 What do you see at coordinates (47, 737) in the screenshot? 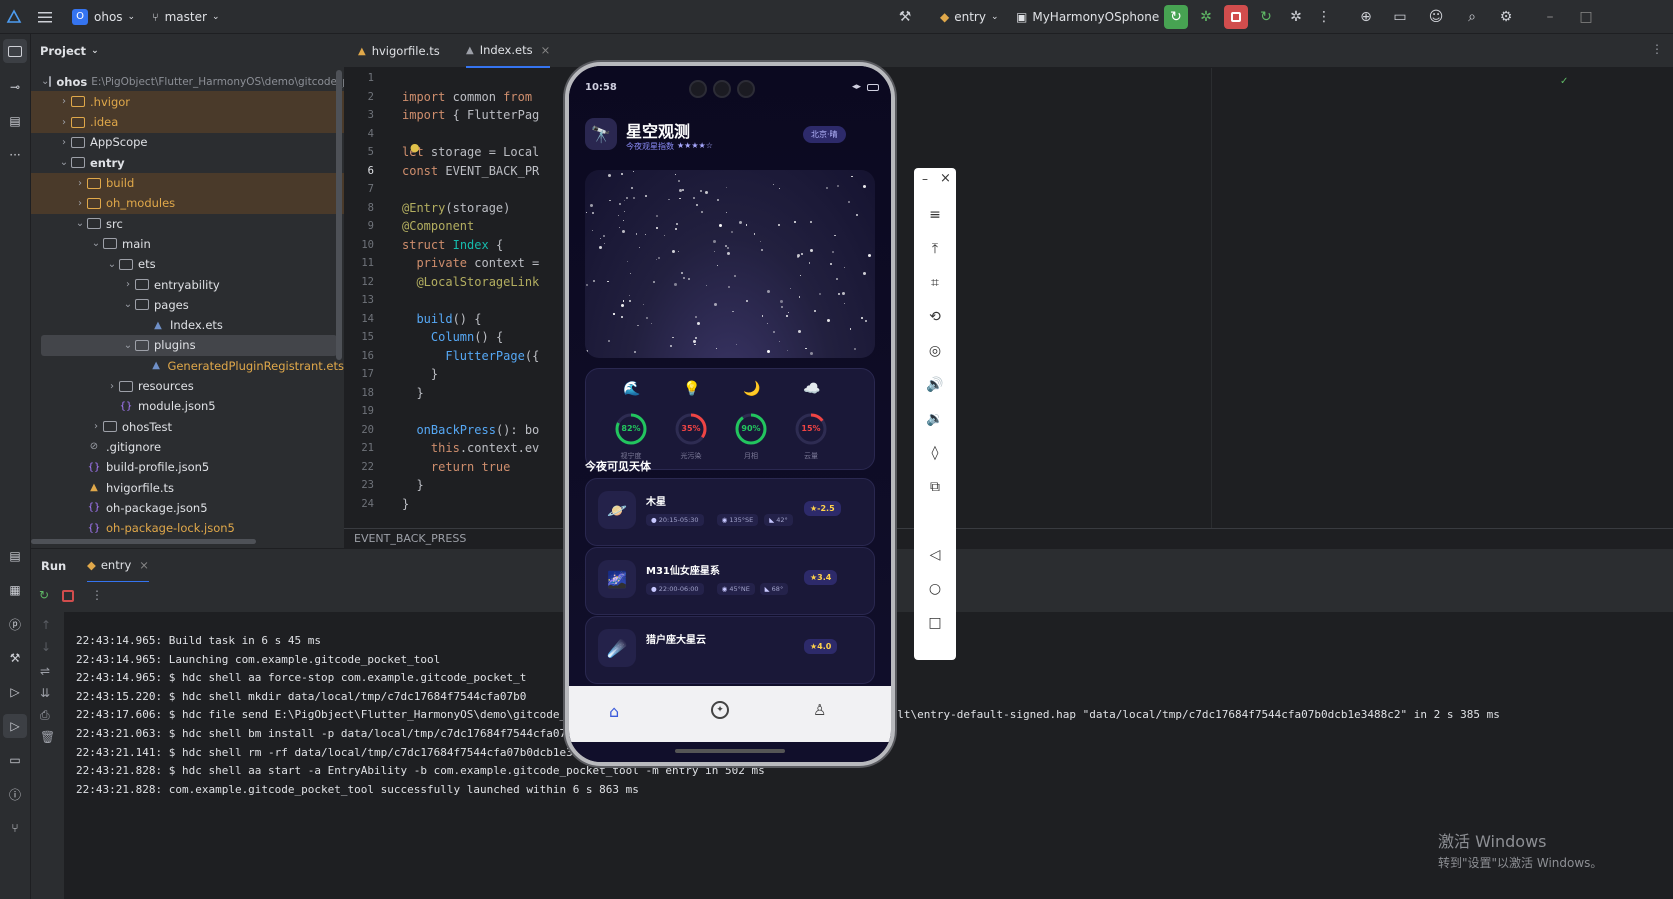
I see `trash-icon: 🗑` at bounding box center [47, 737].